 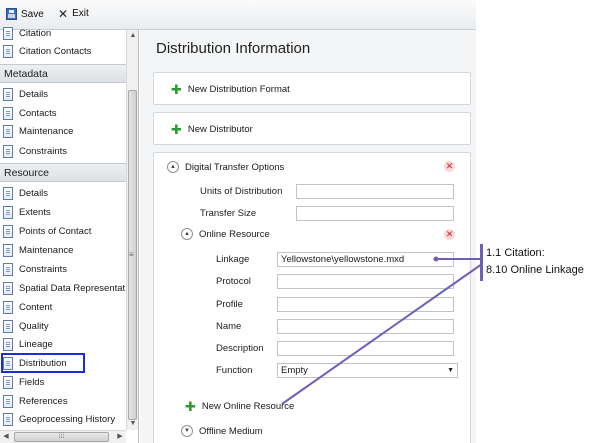 I want to click on callout-dot, so click(x=436, y=259).